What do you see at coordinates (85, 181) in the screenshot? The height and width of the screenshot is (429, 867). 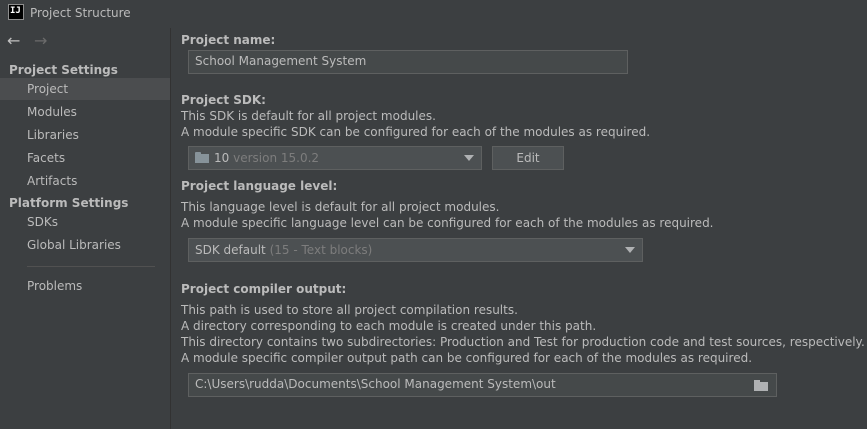 I see `sidebar-item-artifacts: Artifacts` at bounding box center [85, 181].